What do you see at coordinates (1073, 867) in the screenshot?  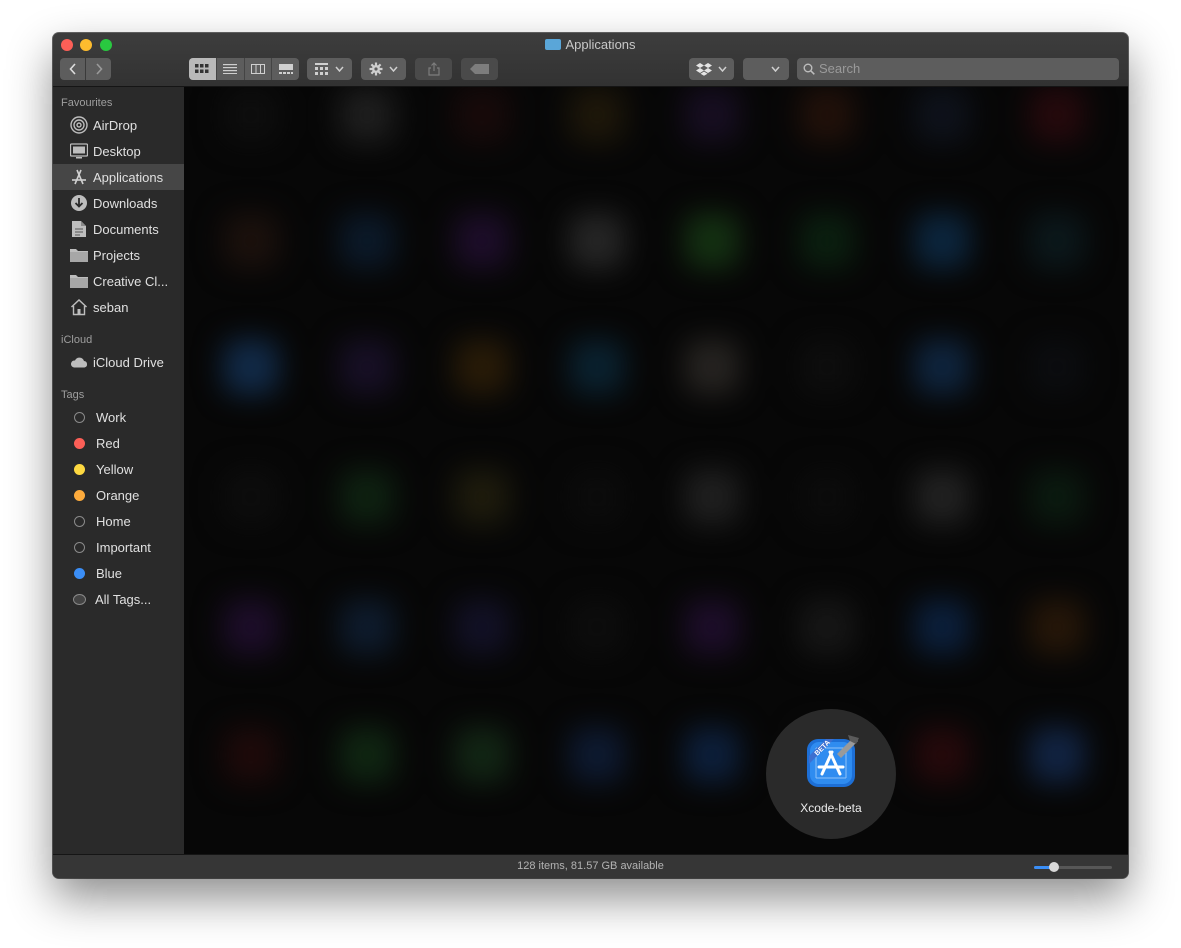 I see `icon-size-slider` at bounding box center [1073, 867].